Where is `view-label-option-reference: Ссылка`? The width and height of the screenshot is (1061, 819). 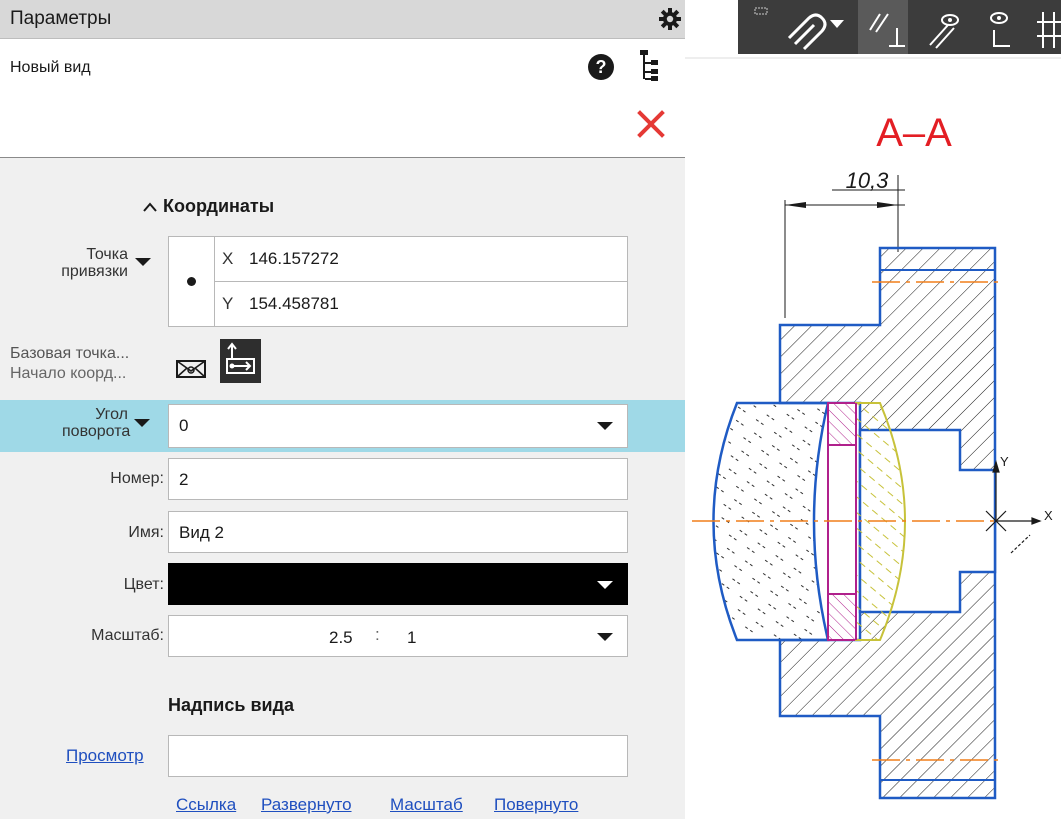
view-label-option-reference: Ссылка is located at coordinates (206, 805).